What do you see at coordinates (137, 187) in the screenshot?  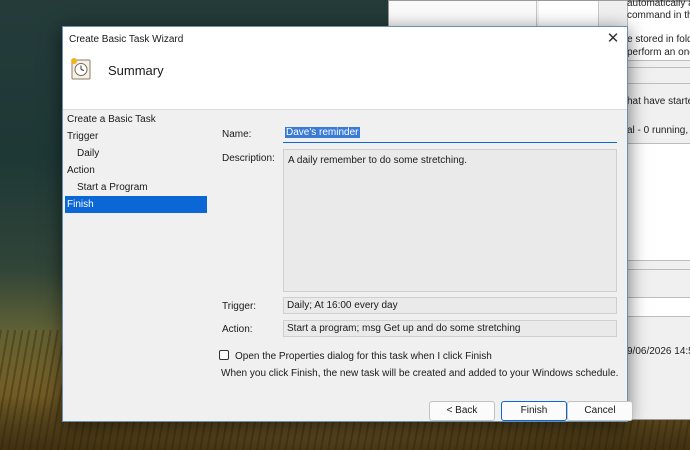 I see `step-start-a-program: Start a Program` at bounding box center [137, 187].